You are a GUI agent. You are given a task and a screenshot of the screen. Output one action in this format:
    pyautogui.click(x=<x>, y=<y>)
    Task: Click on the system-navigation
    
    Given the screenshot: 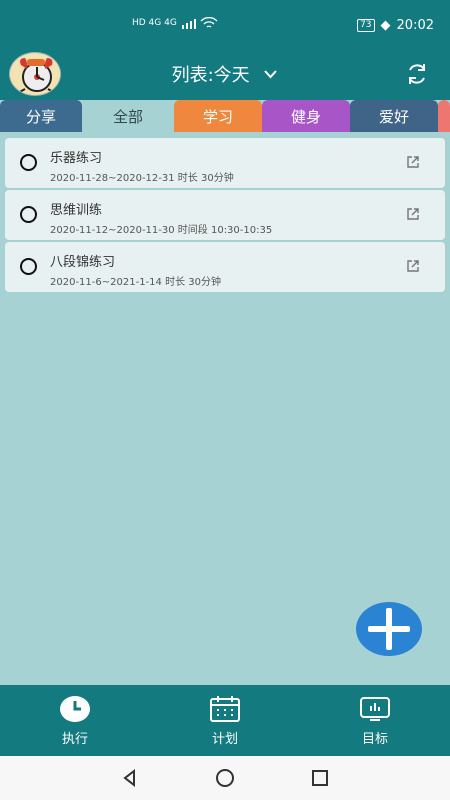 What is the action you would take?
    pyautogui.click(x=225, y=778)
    